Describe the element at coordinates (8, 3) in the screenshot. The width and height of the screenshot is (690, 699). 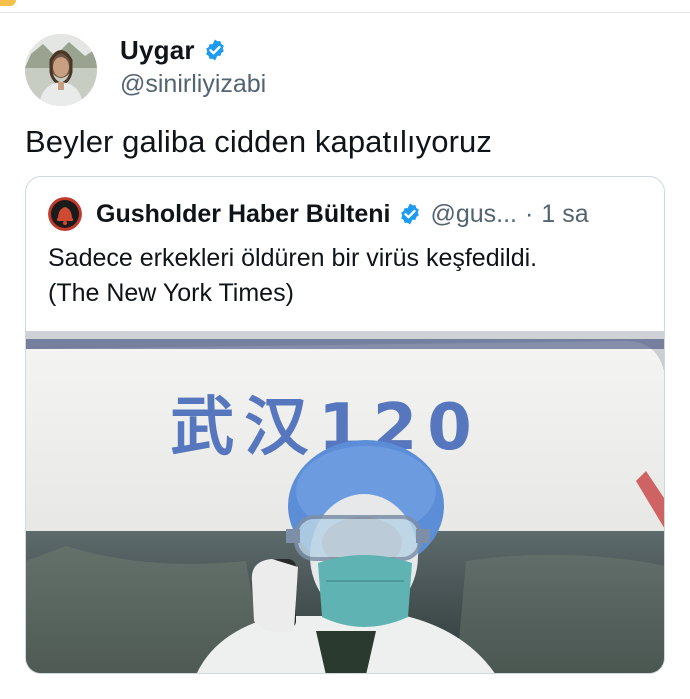
I see `top-accent-bar` at that location.